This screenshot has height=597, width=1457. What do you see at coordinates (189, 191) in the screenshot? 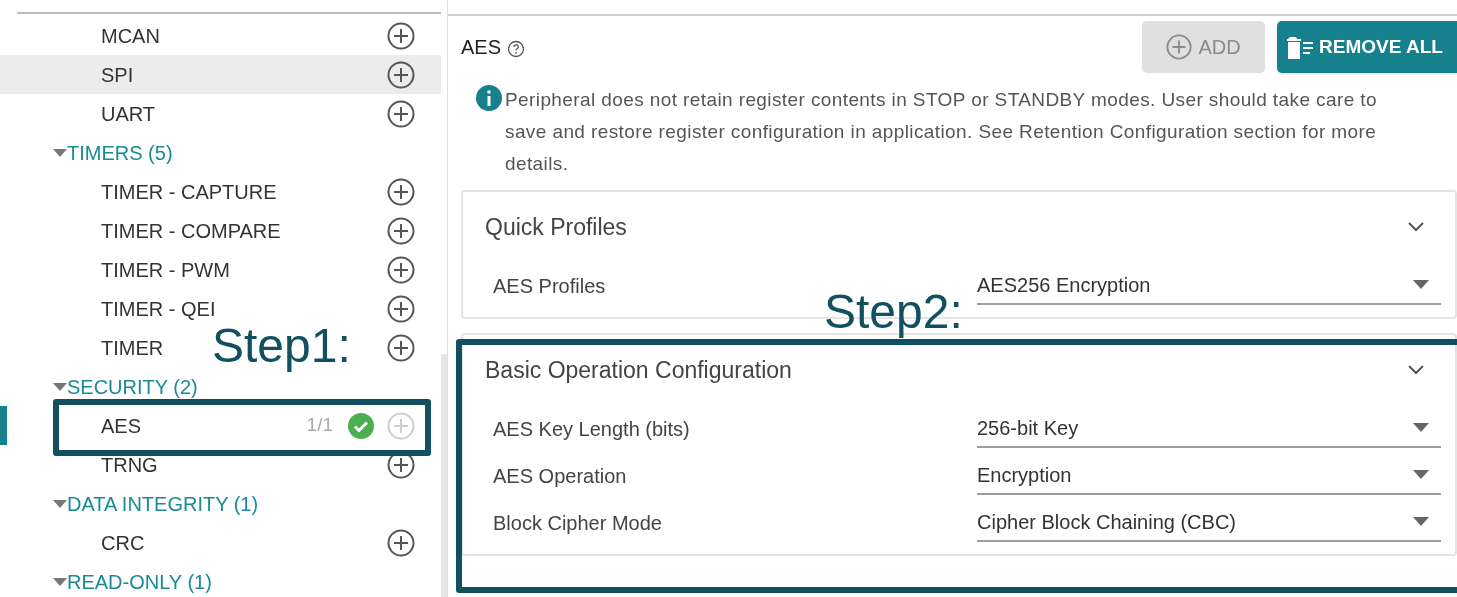
I see `sidebar-item: TIMER - CAPTURE` at bounding box center [189, 191].